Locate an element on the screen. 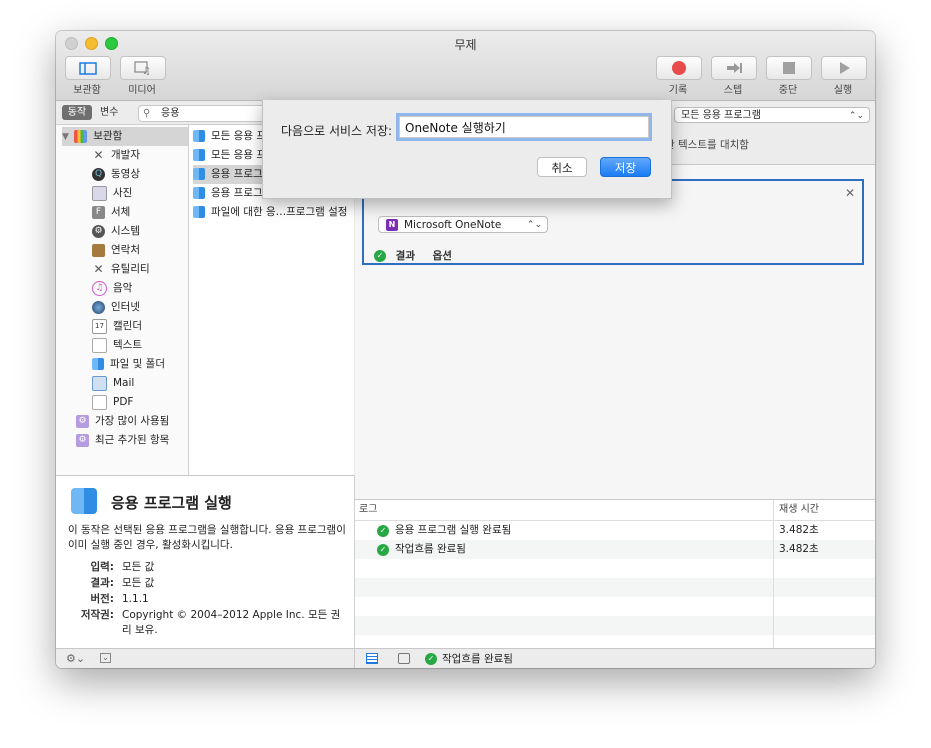 This screenshot has width=931, height=748. onenote-icon: N is located at coordinates (392, 225).